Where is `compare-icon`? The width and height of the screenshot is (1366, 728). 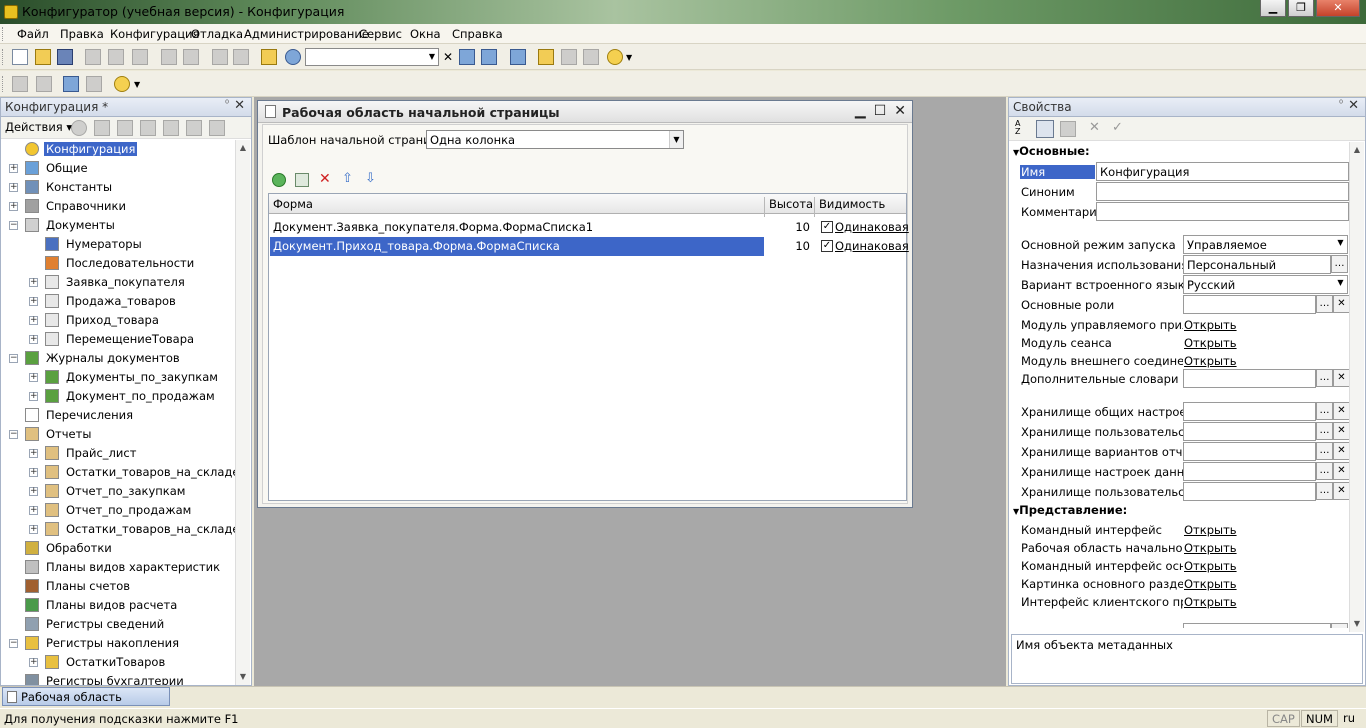
compare-icon is located at coordinates (44, 84).